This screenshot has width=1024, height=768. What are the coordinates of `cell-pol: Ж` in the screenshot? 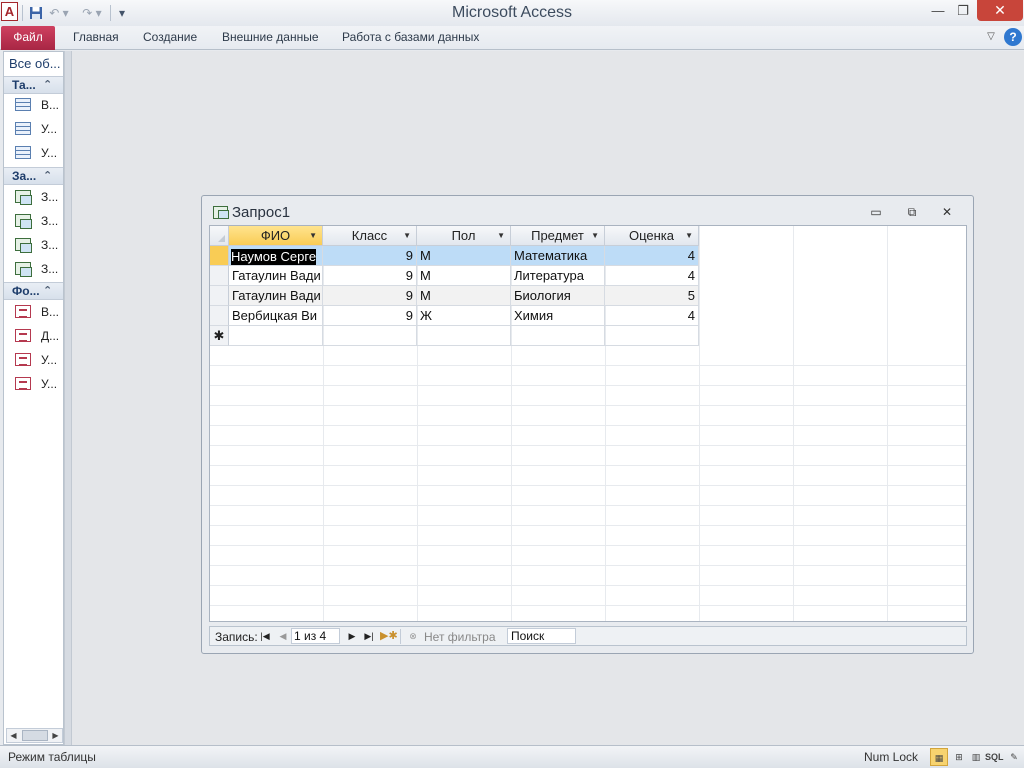 It's located at (464, 316).